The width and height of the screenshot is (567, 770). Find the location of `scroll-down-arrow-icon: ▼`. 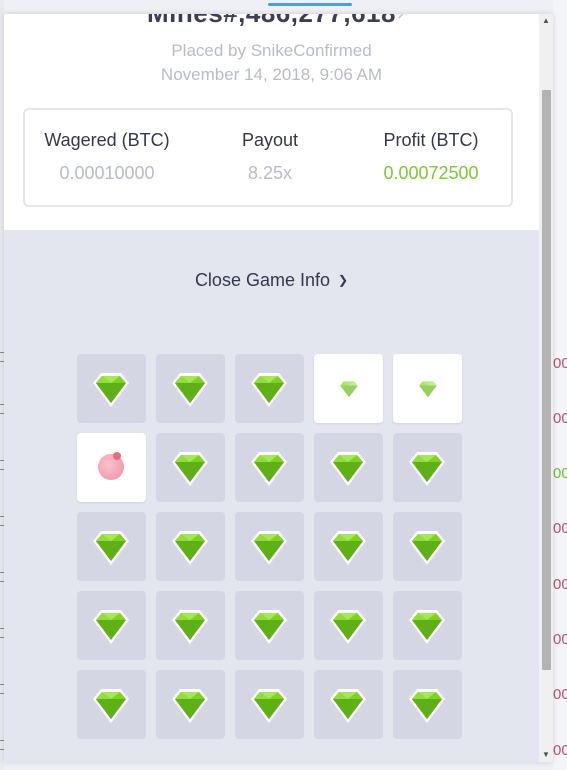

scroll-down-arrow-icon: ▼ is located at coordinates (546, 755).